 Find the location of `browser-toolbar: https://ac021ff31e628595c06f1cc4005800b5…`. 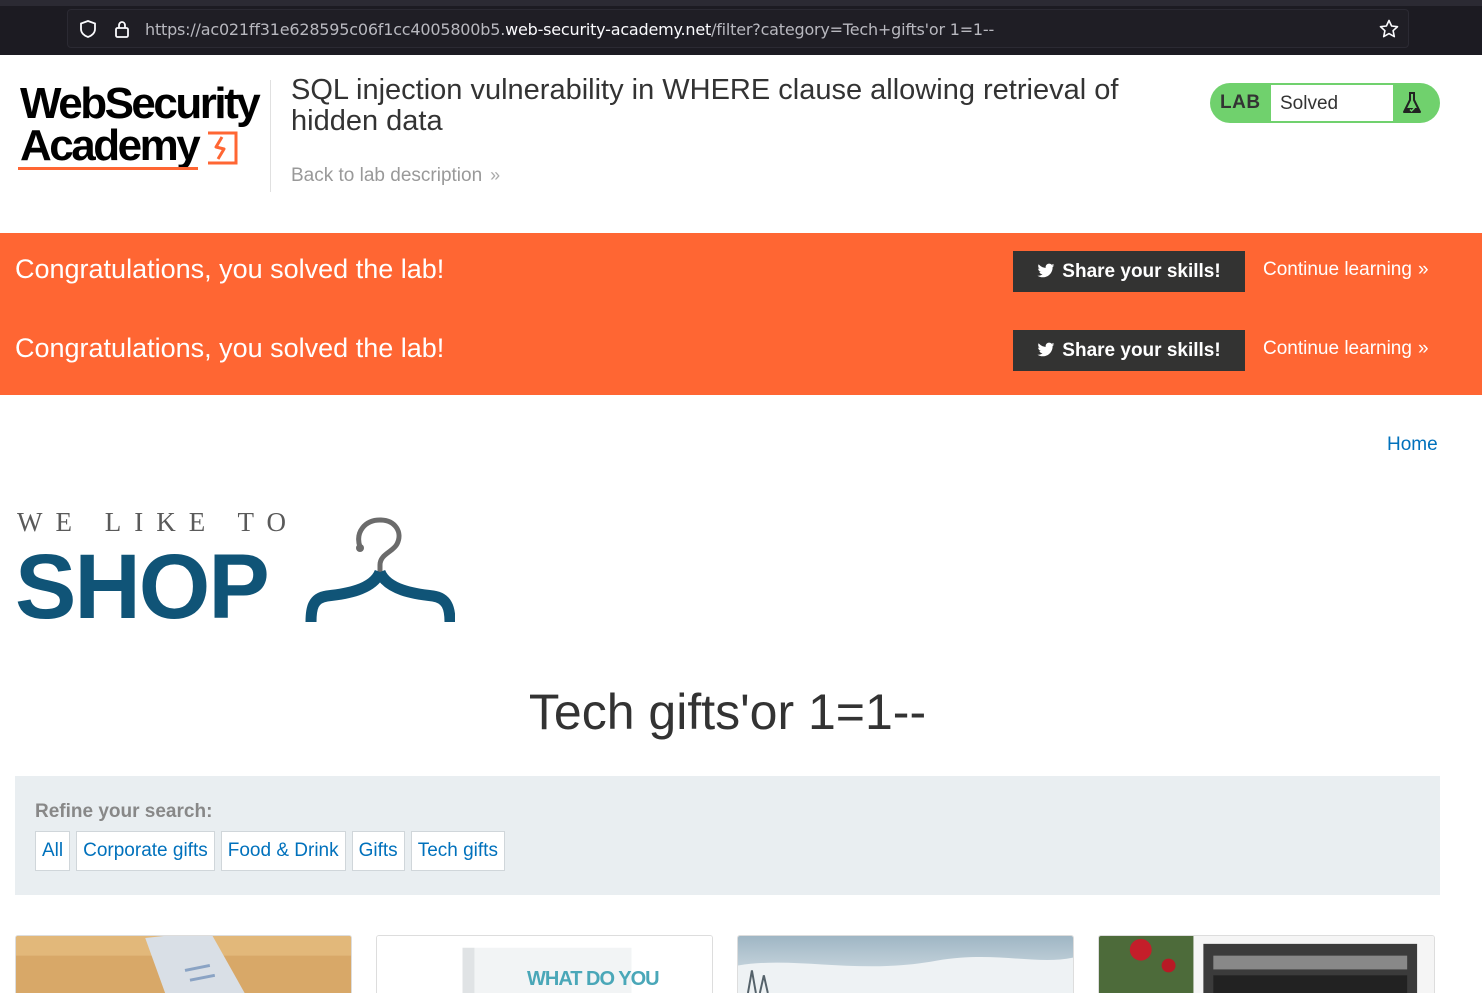

browser-toolbar: https://ac021ff31e628595c06f1cc4005800b5… is located at coordinates (741, 27).